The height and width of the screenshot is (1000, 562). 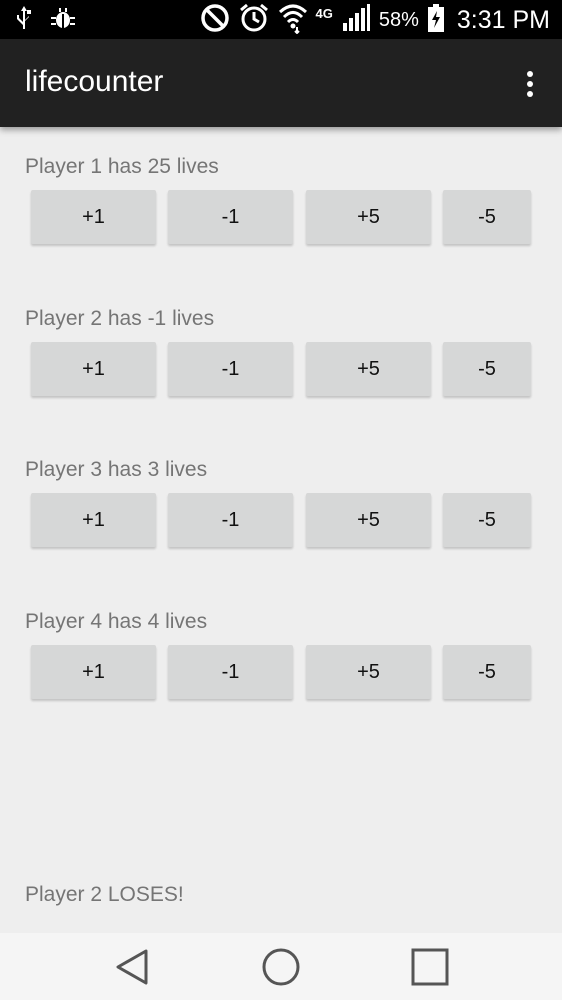 What do you see at coordinates (487, 520) in the screenshot?
I see `player-3-minus-5-button: -5` at bounding box center [487, 520].